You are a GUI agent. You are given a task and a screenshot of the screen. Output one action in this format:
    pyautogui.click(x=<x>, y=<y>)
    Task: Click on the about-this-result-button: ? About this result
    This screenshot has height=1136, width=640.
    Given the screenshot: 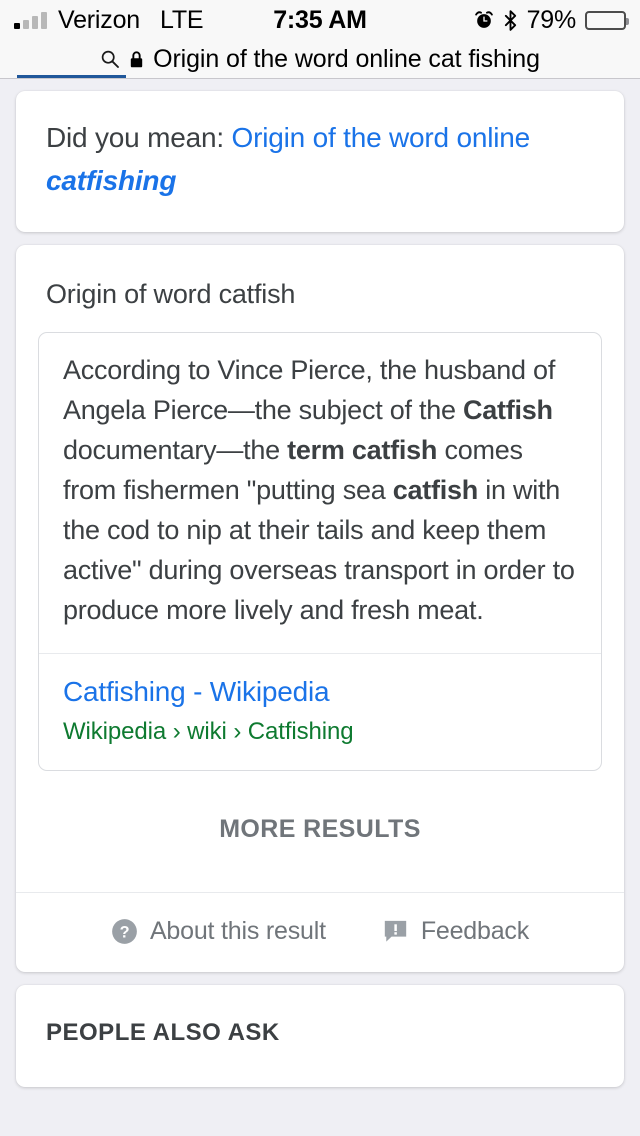 What is the action you would take?
    pyautogui.click(x=218, y=931)
    